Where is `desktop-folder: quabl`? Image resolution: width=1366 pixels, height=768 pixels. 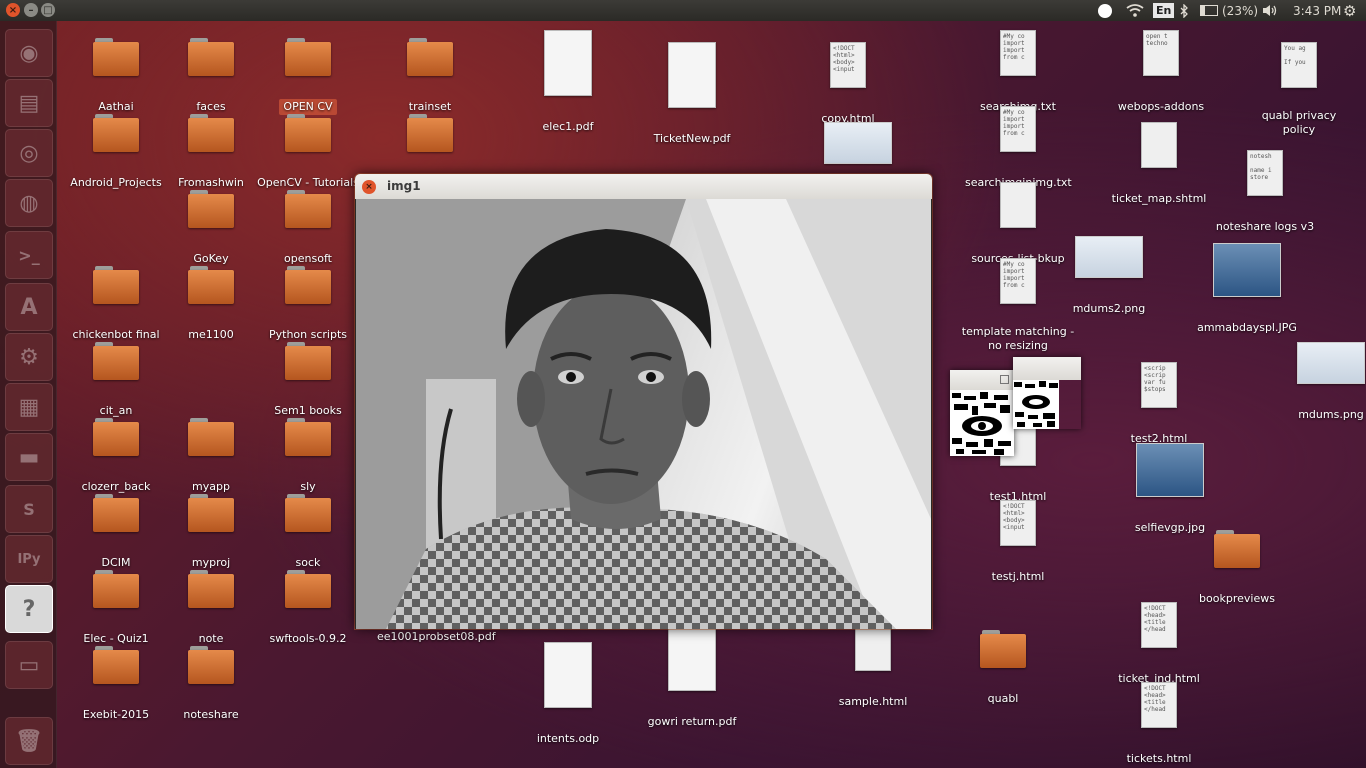 desktop-folder: quabl is located at coordinates (1003, 668).